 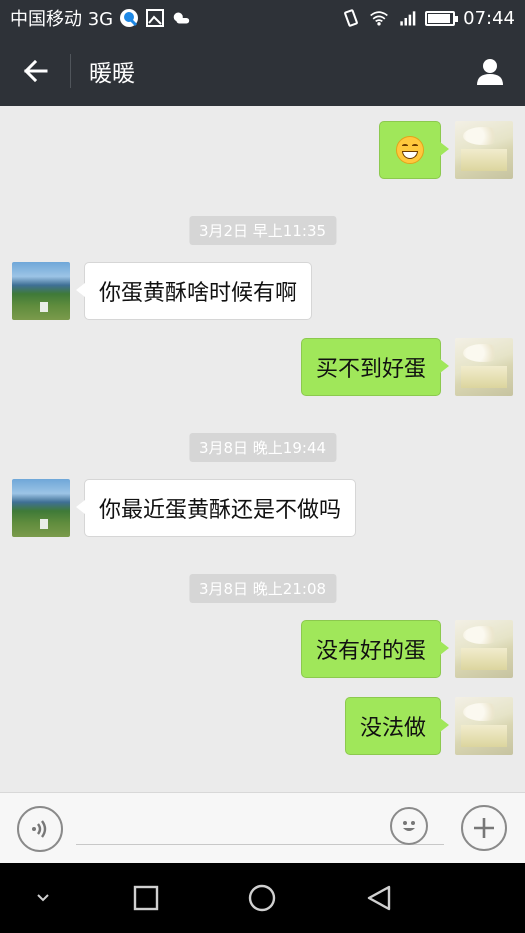 I want to click on nav-recents-button, so click(x=146, y=898).